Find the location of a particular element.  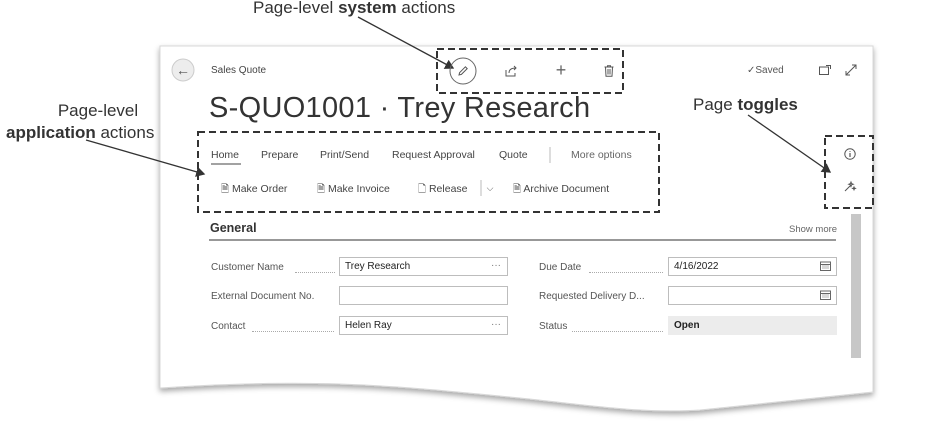

open-in-new-window-icon is located at coordinates (825, 70).